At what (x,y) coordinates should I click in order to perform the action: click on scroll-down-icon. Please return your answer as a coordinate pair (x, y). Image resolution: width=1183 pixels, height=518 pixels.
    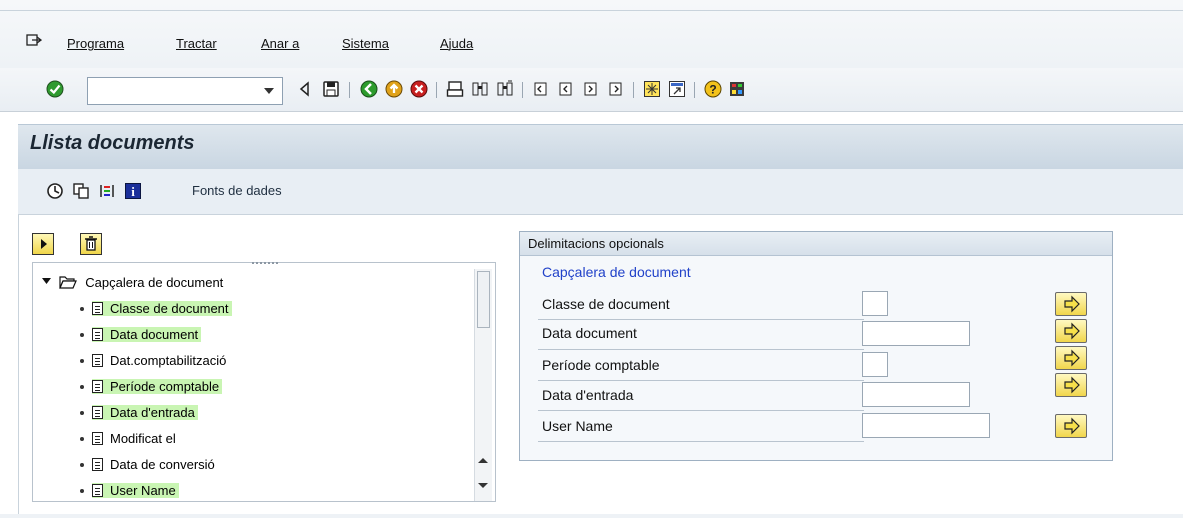
    Looking at the image, I should click on (483, 485).